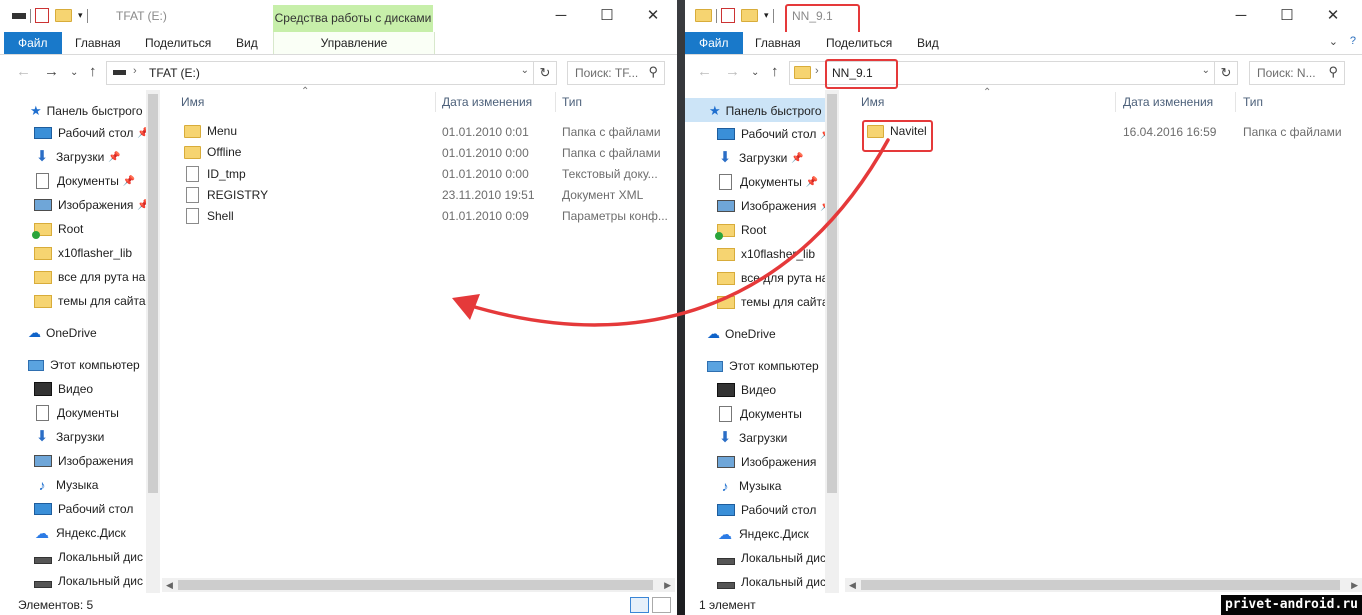  What do you see at coordinates (678, 232) in the screenshot?
I see `arrow-line` at bounding box center [678, 232].